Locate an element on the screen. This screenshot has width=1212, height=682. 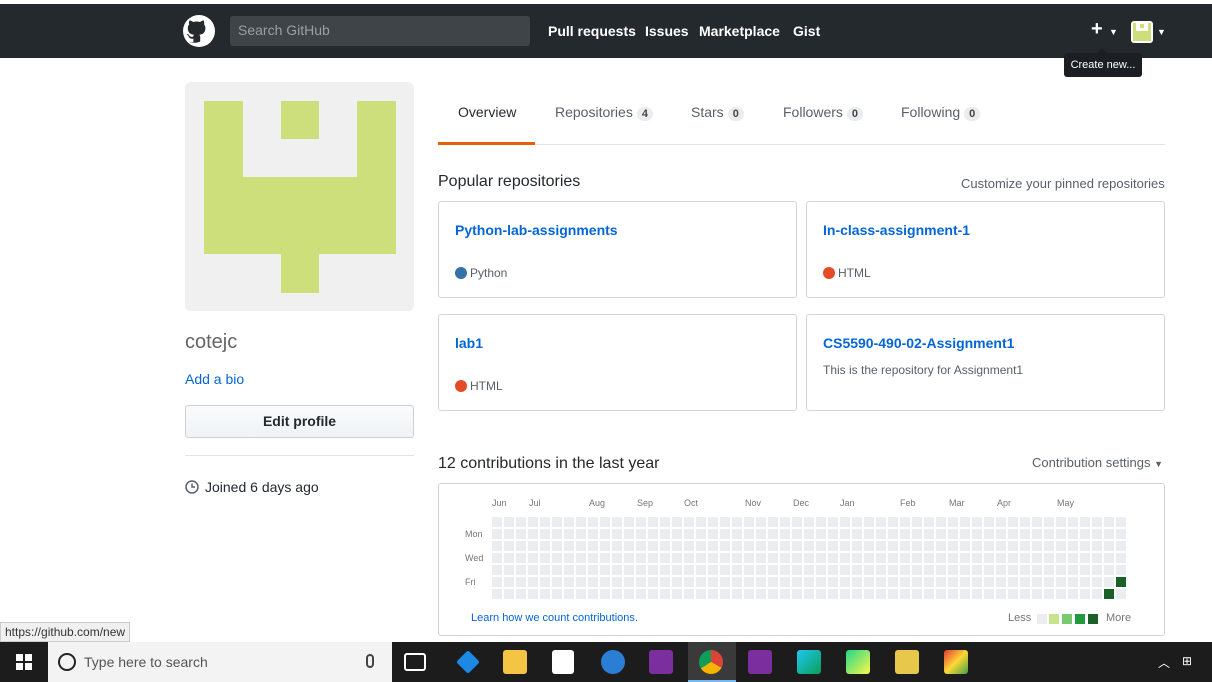
paint-icon is located at coordinates (956, 662).